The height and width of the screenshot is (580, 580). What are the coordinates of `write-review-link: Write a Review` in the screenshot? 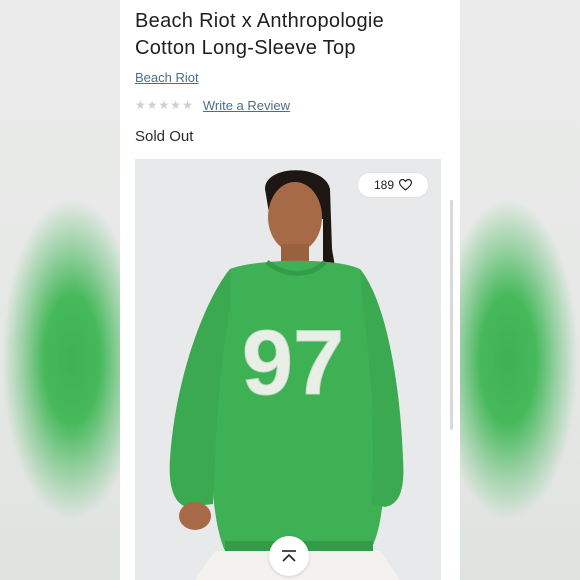 It's located at (246, 105).